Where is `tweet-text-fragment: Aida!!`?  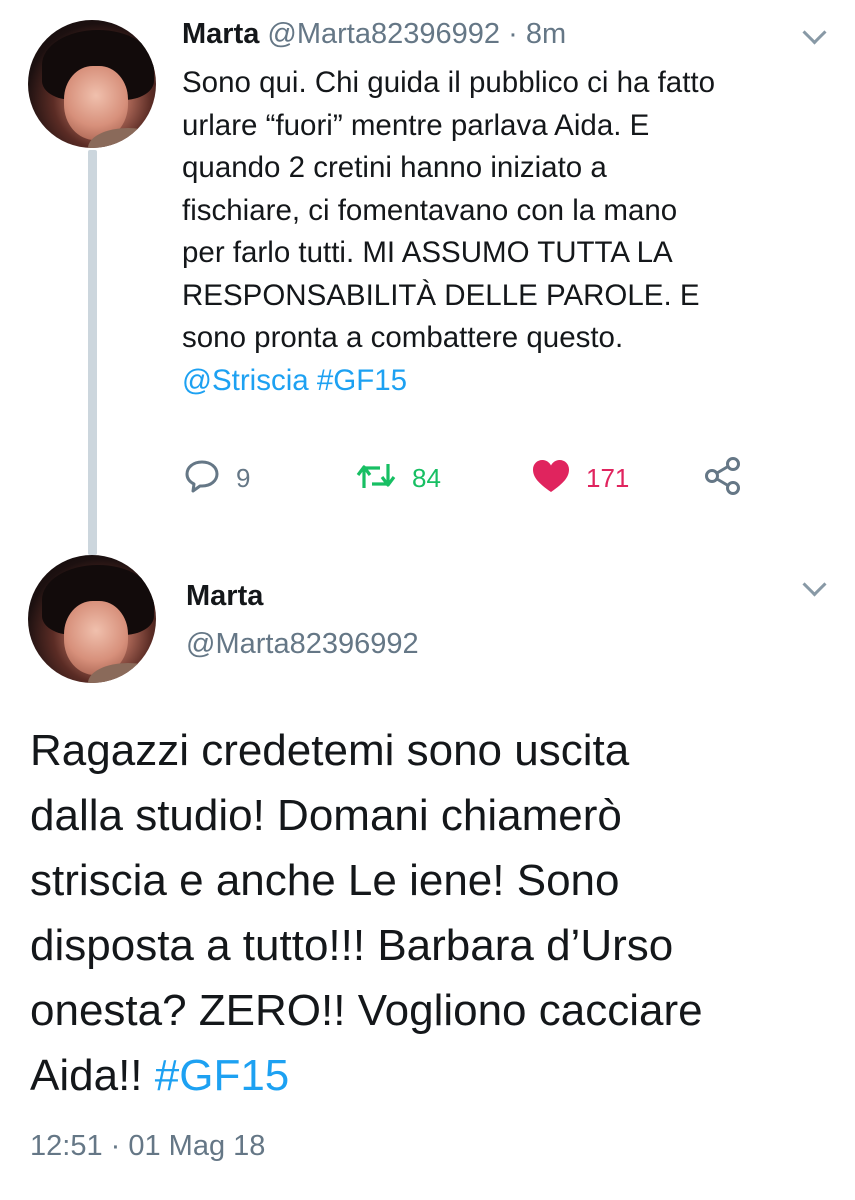 tweet-text-fragment: Aida!! is located at coordinates (86, 1075).